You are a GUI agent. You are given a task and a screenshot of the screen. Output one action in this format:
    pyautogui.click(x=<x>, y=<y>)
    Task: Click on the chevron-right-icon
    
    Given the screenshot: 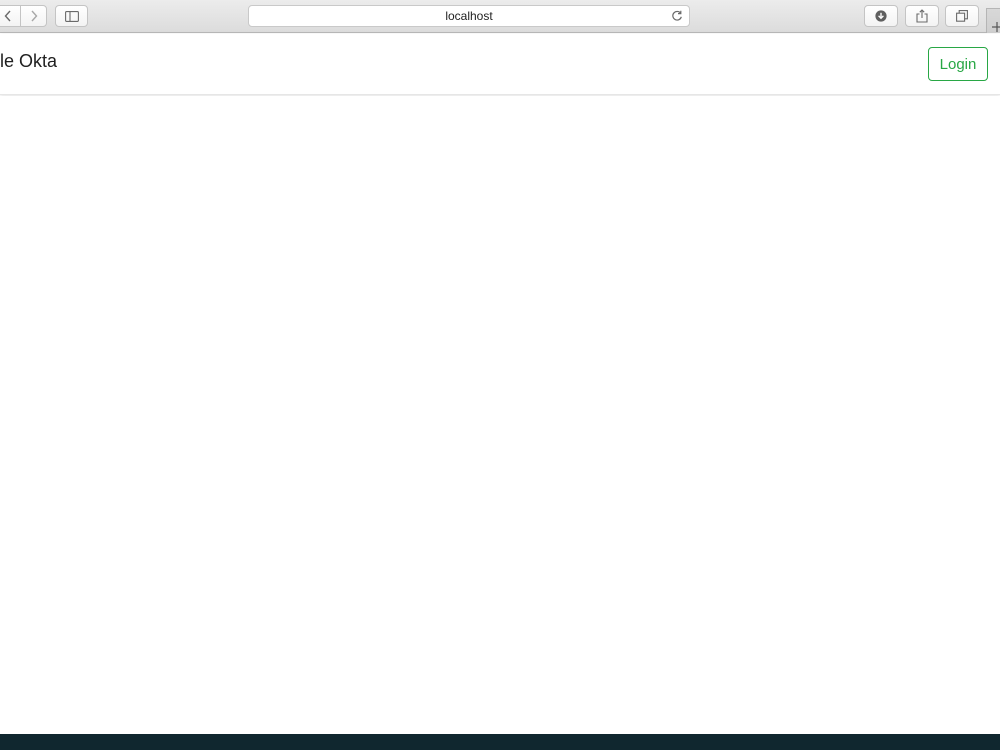 What is the action you would take?
    pyautogui.click(x=33, y=16)
    